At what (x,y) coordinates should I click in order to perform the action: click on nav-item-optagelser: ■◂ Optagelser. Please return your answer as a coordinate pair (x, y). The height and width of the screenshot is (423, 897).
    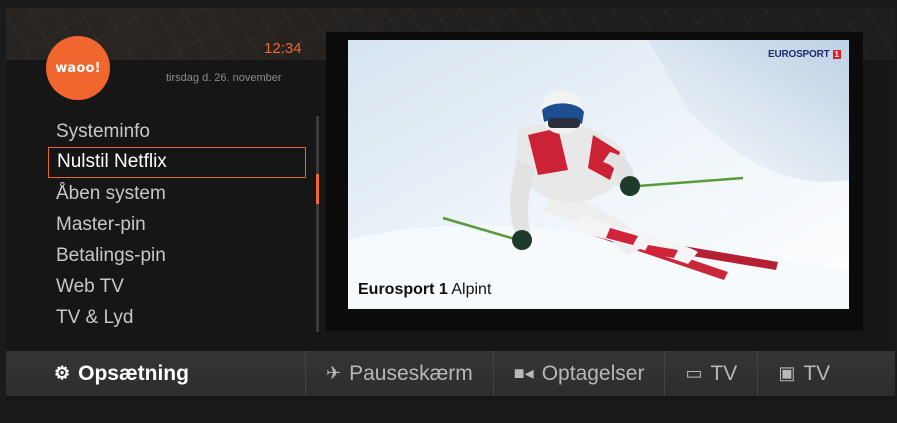
    Looking at the image, I should click on (580, 373).